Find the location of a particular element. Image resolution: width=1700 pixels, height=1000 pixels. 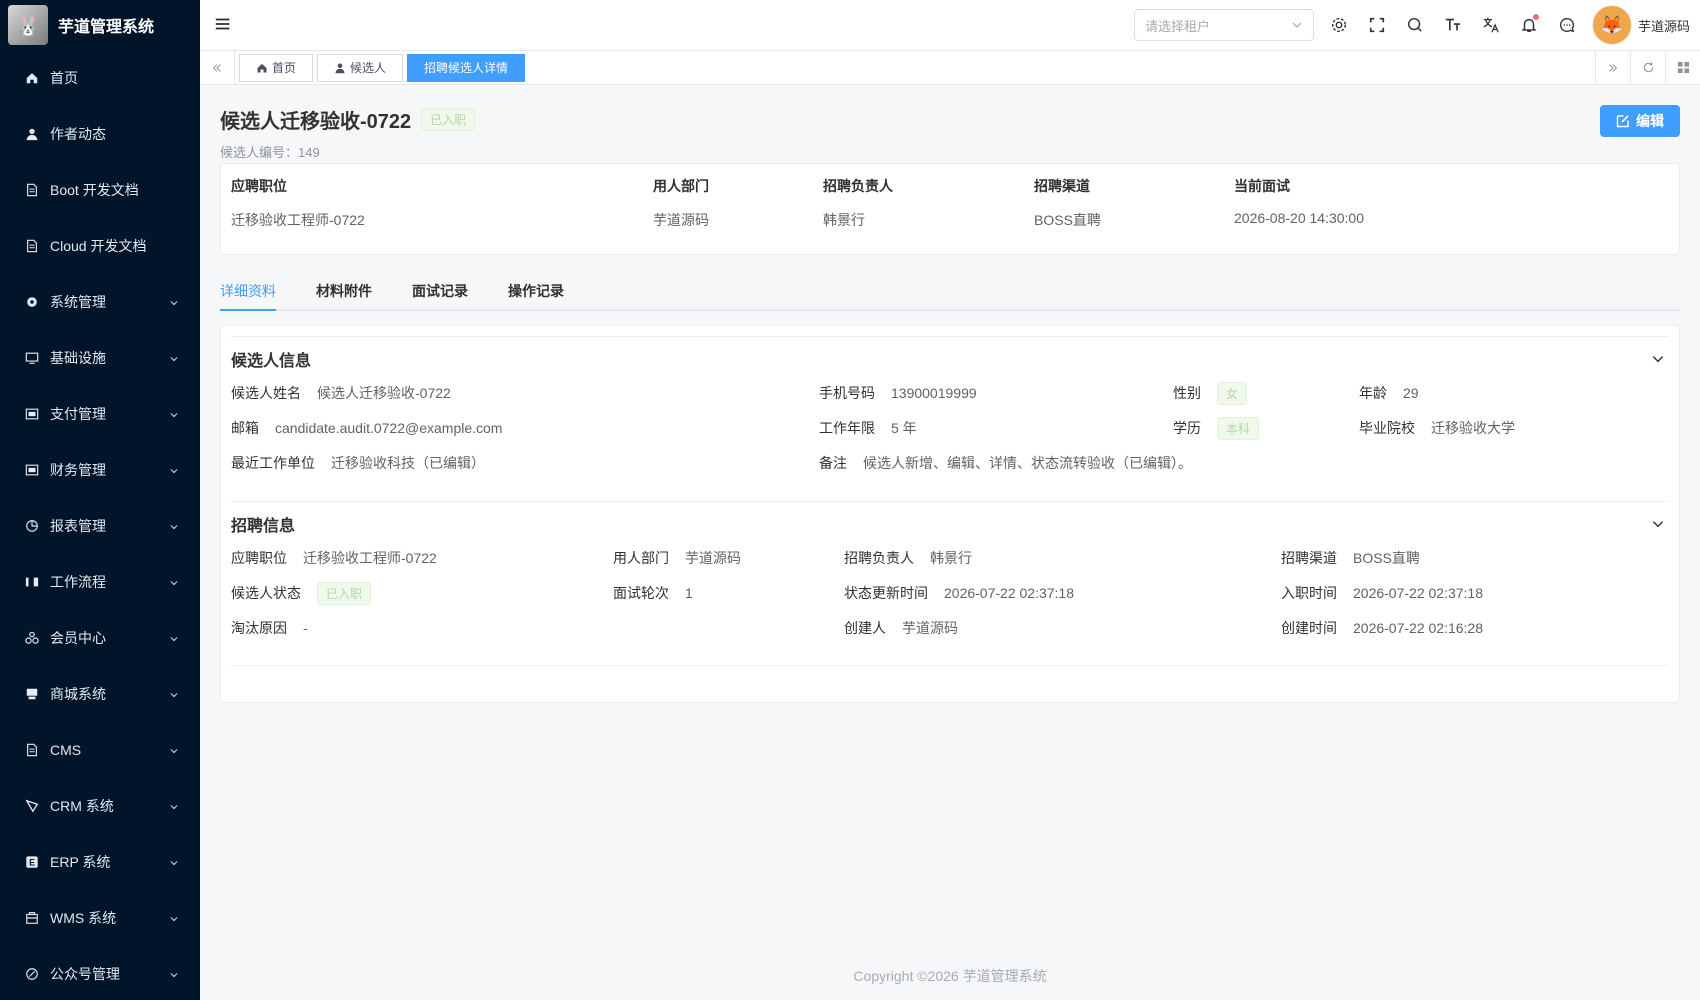

summary-interview: 当前面试 2026-08-20 14:30:00 is located at coordinates (1299, 201).